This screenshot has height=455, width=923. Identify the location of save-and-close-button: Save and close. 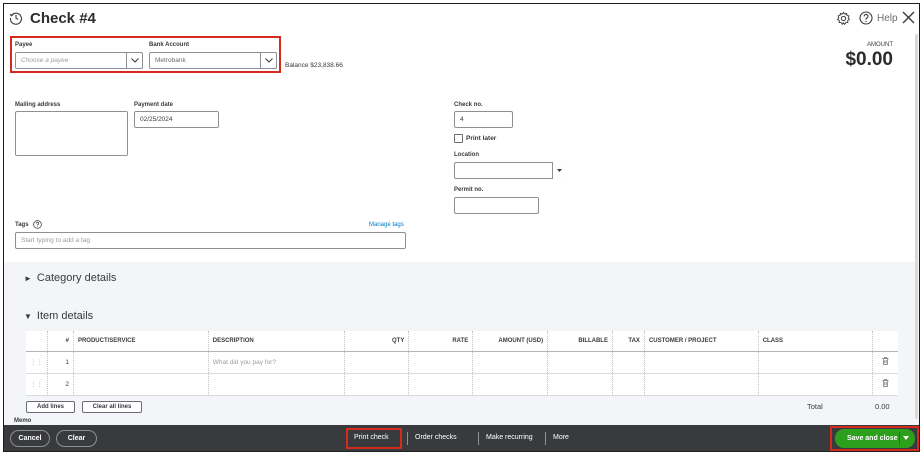
(875, 438).